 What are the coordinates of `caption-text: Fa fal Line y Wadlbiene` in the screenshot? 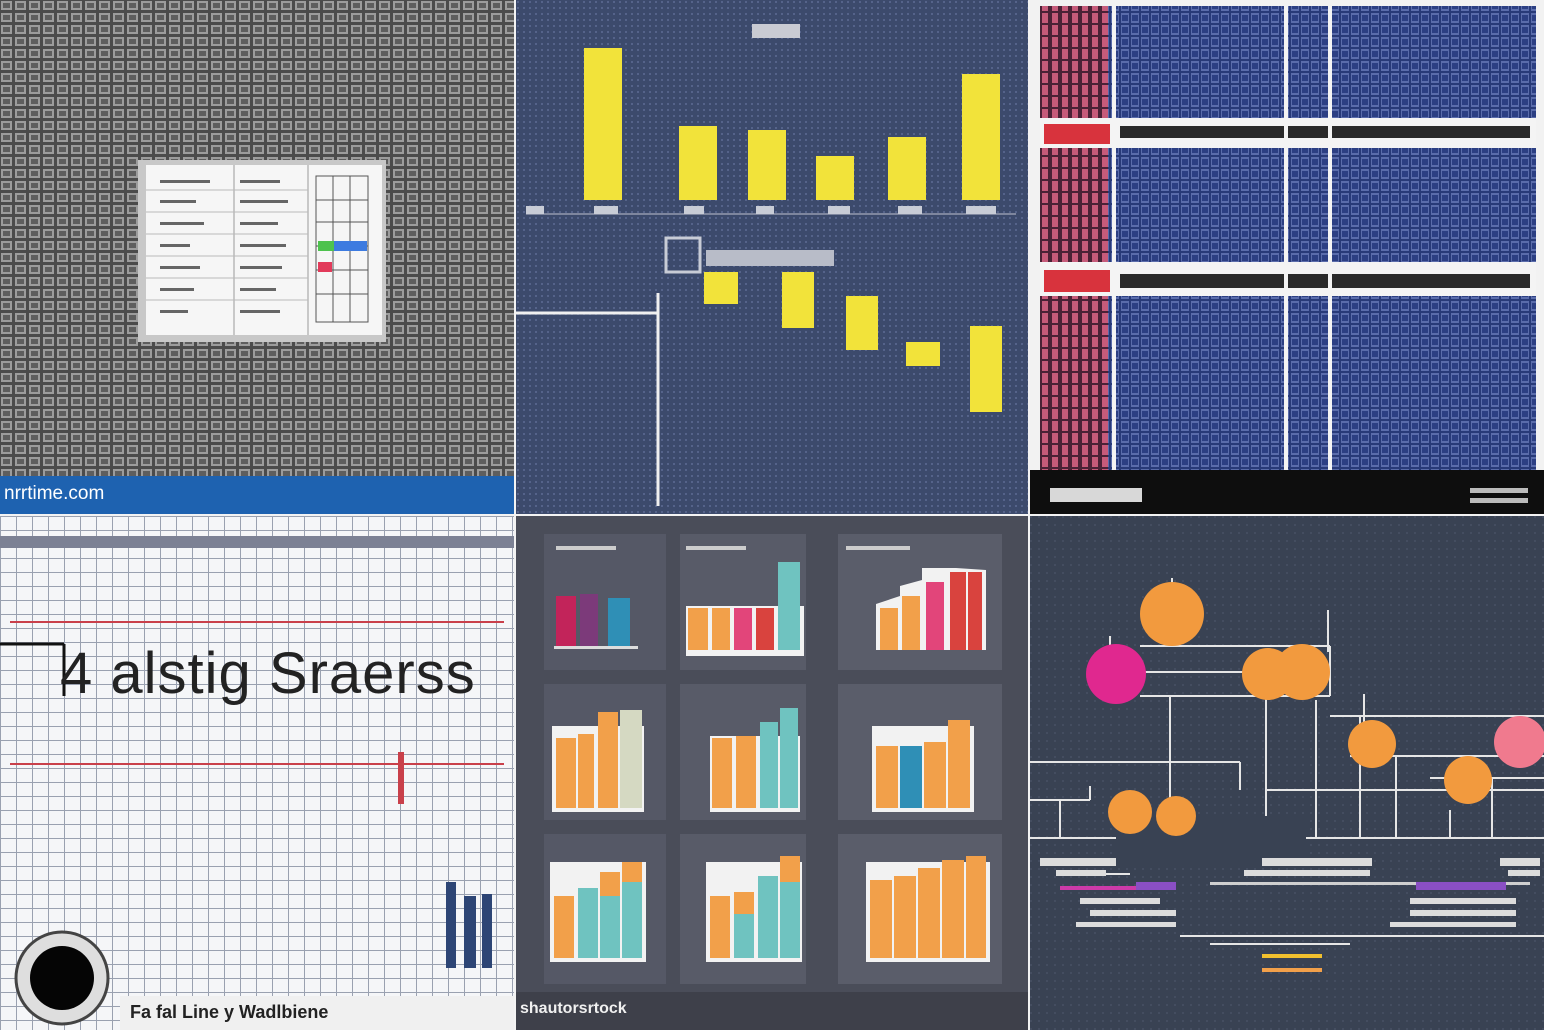 It's located at (229, 1012).